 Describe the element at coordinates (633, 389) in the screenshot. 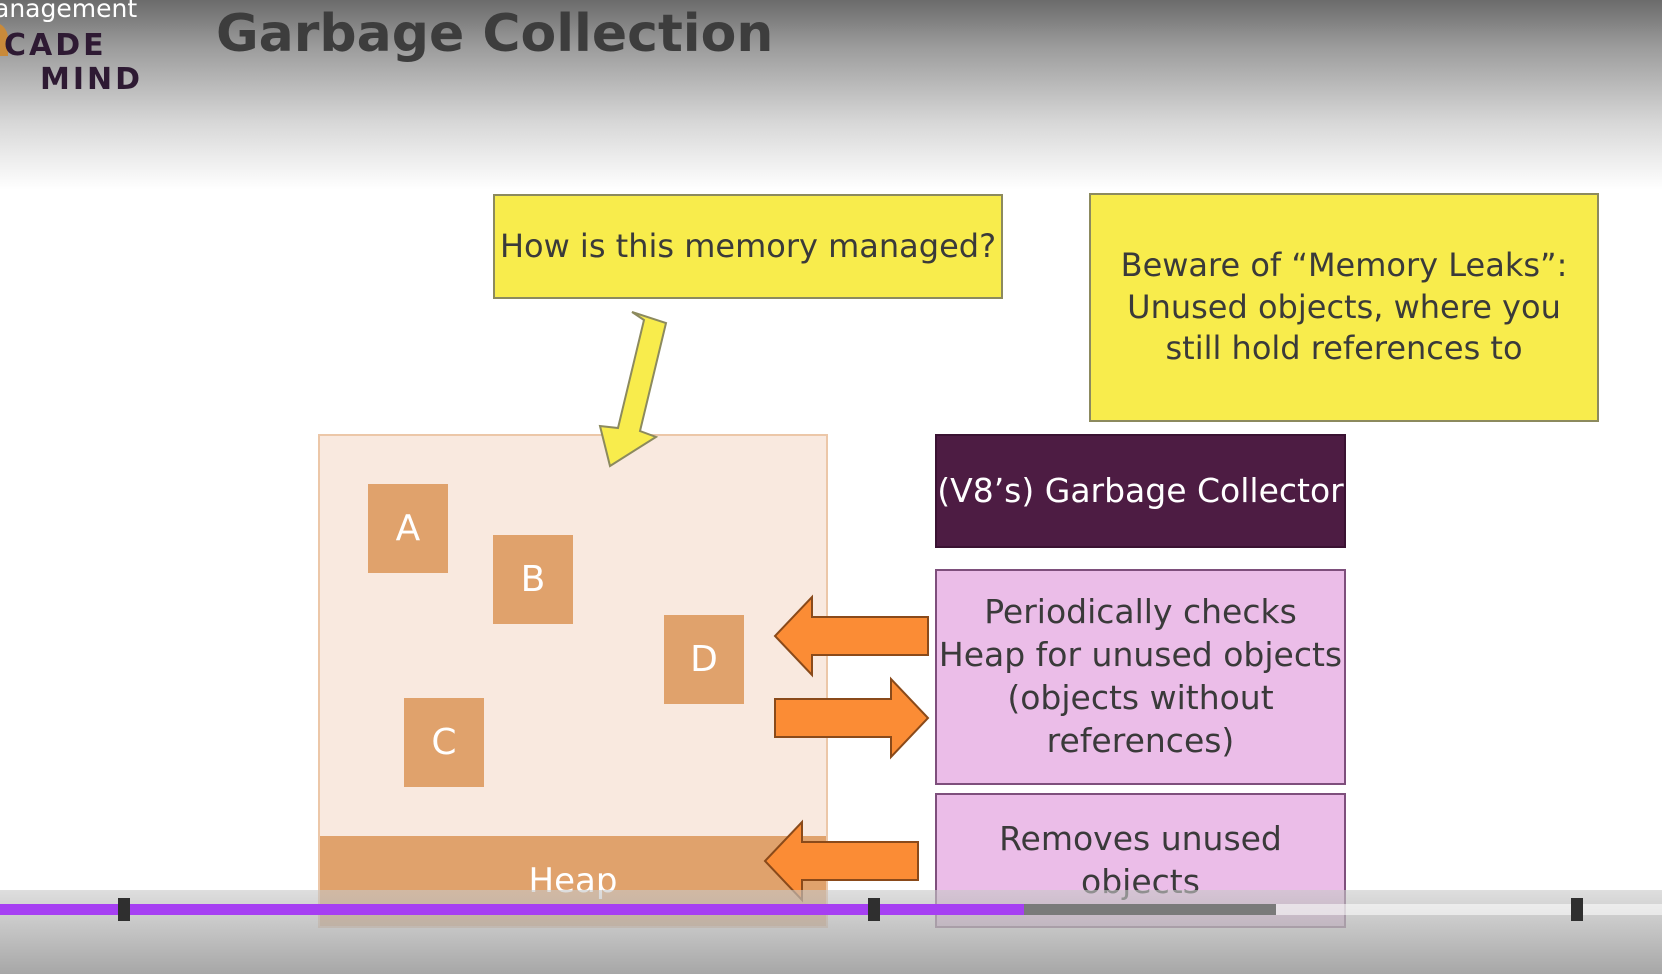

I see `yellow-down-arrow-icon` at that location.